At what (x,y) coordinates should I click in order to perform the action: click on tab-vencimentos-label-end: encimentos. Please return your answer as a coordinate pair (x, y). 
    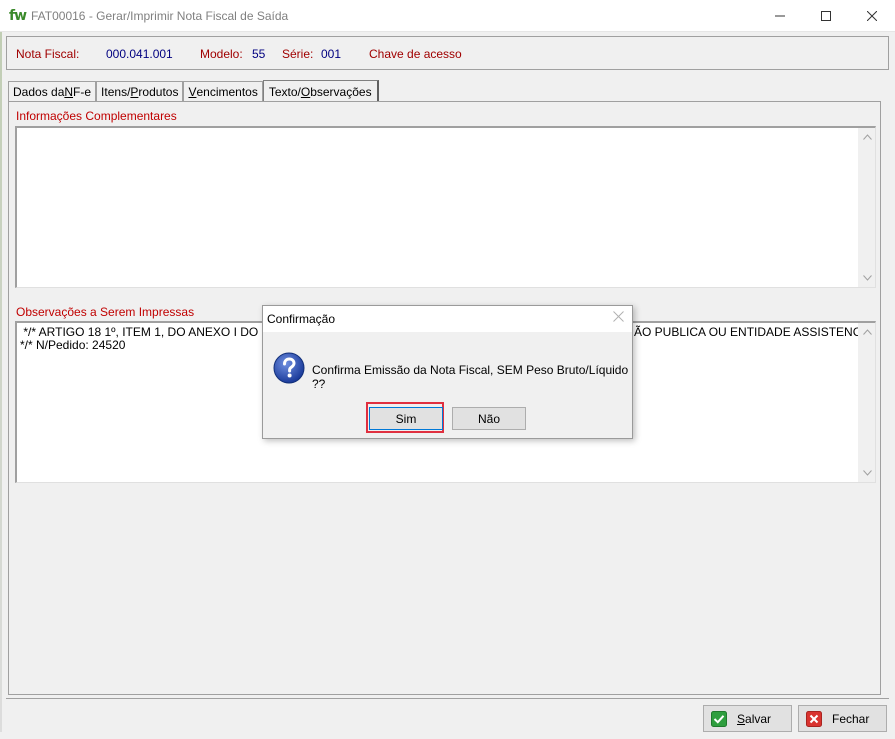
    Looking at the image, I should click on (227, 91).